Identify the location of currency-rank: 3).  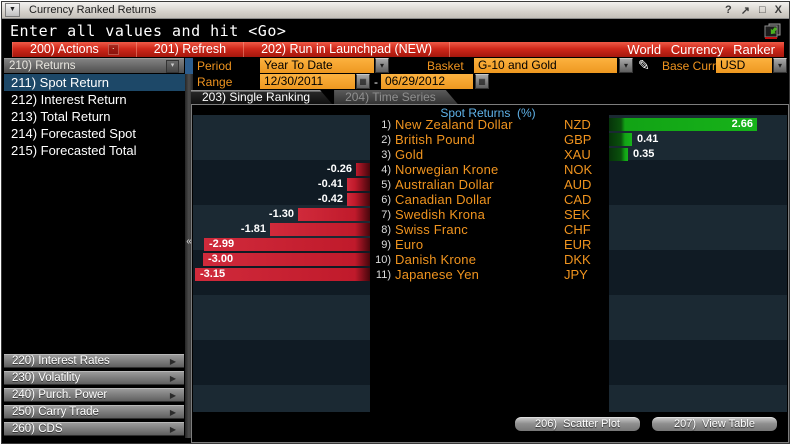
(386, 155).